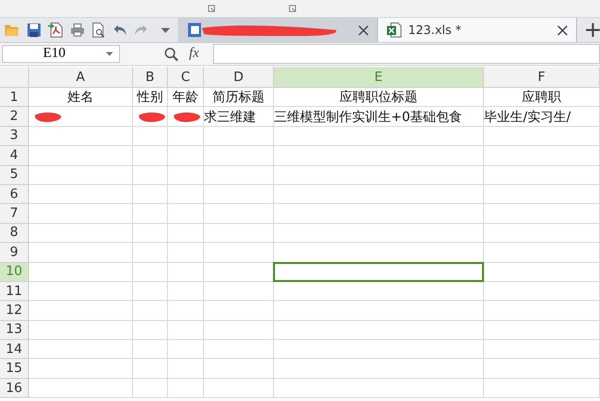 The image size is (600, 401). I want to click on table-cell: 三维模型制作实训生+0基础包食, so click(379, 117).